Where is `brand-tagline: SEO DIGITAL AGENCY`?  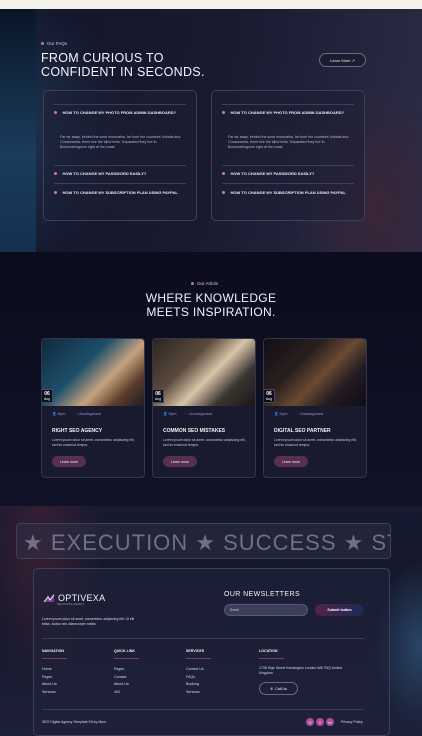
brand-tagline: SEO DIGITAL AGENCY is located at coordinates (71, 604).